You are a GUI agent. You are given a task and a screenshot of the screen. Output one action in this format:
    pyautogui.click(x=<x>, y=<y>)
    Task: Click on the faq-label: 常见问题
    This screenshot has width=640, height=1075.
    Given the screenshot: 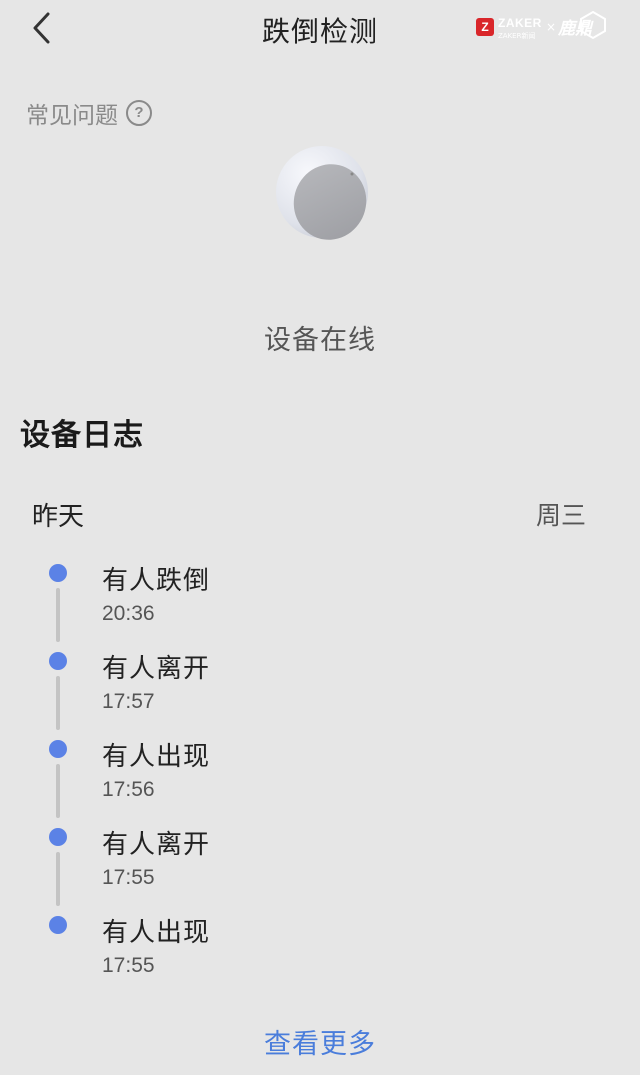 What is the action you would take?
    pyautogui.click(x=72, y=116)
    